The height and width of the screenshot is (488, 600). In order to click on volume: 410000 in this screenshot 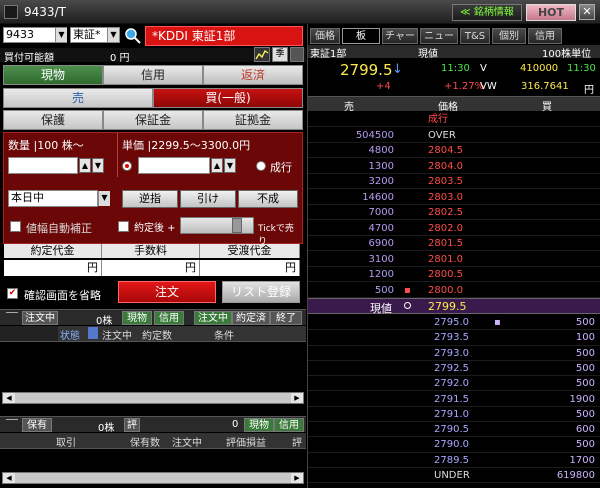, I will do `click(539, 68)`.